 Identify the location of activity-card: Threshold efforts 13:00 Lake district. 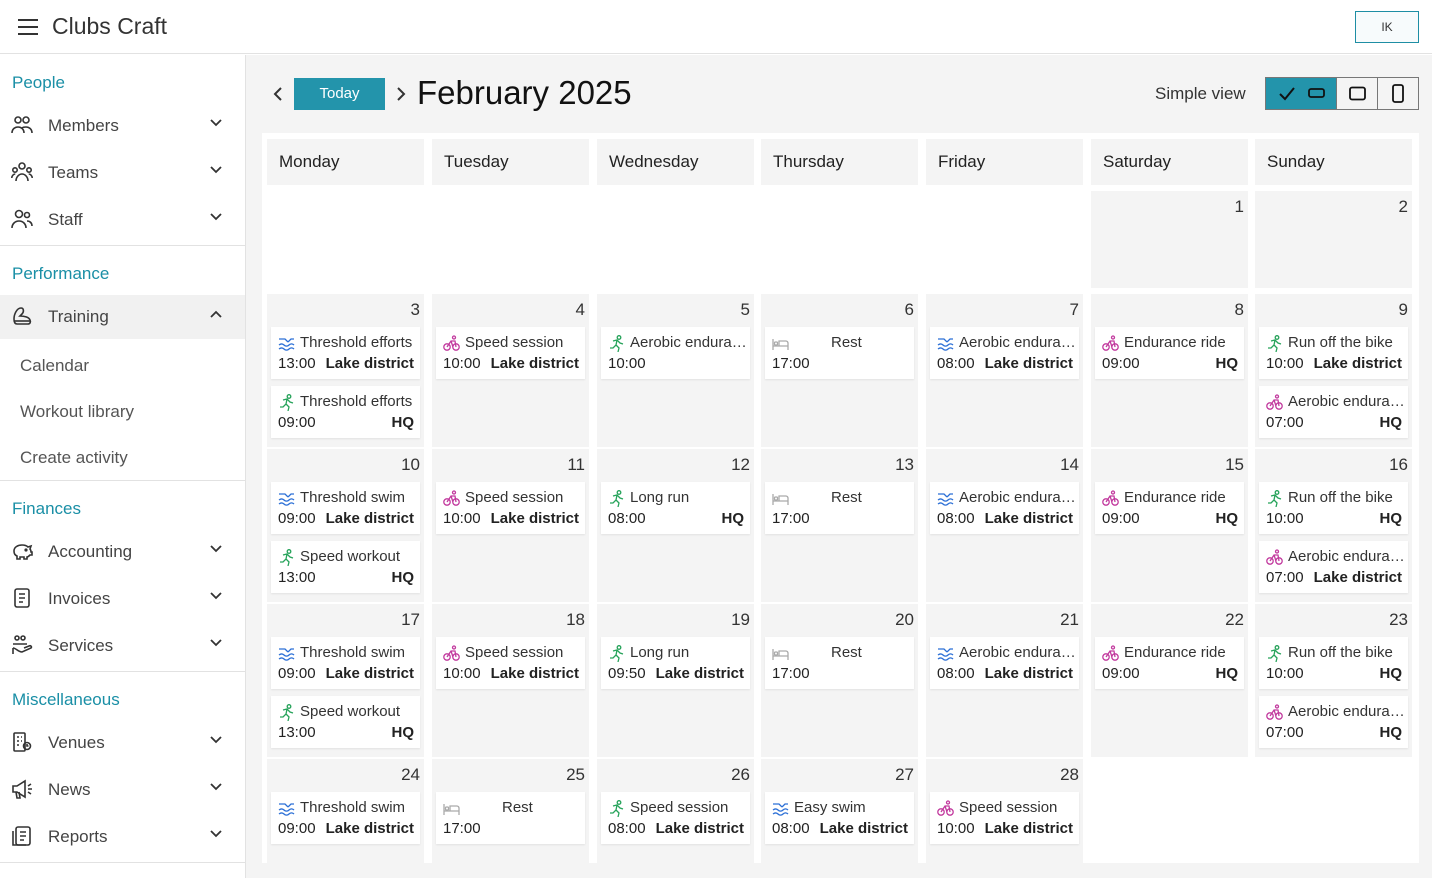
(345, 353).